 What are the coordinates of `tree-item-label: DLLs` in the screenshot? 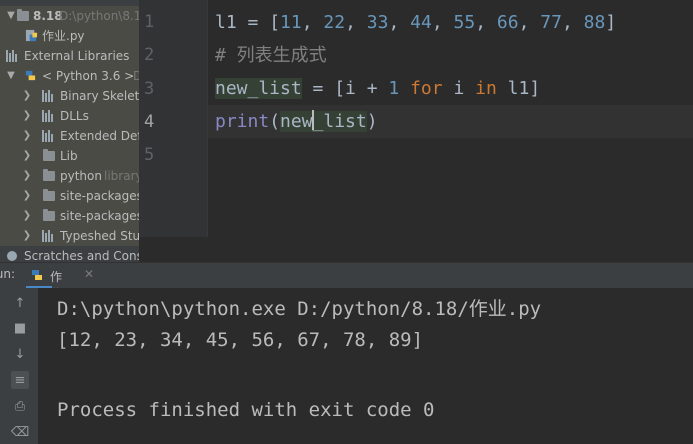 It's located at (74, 116).